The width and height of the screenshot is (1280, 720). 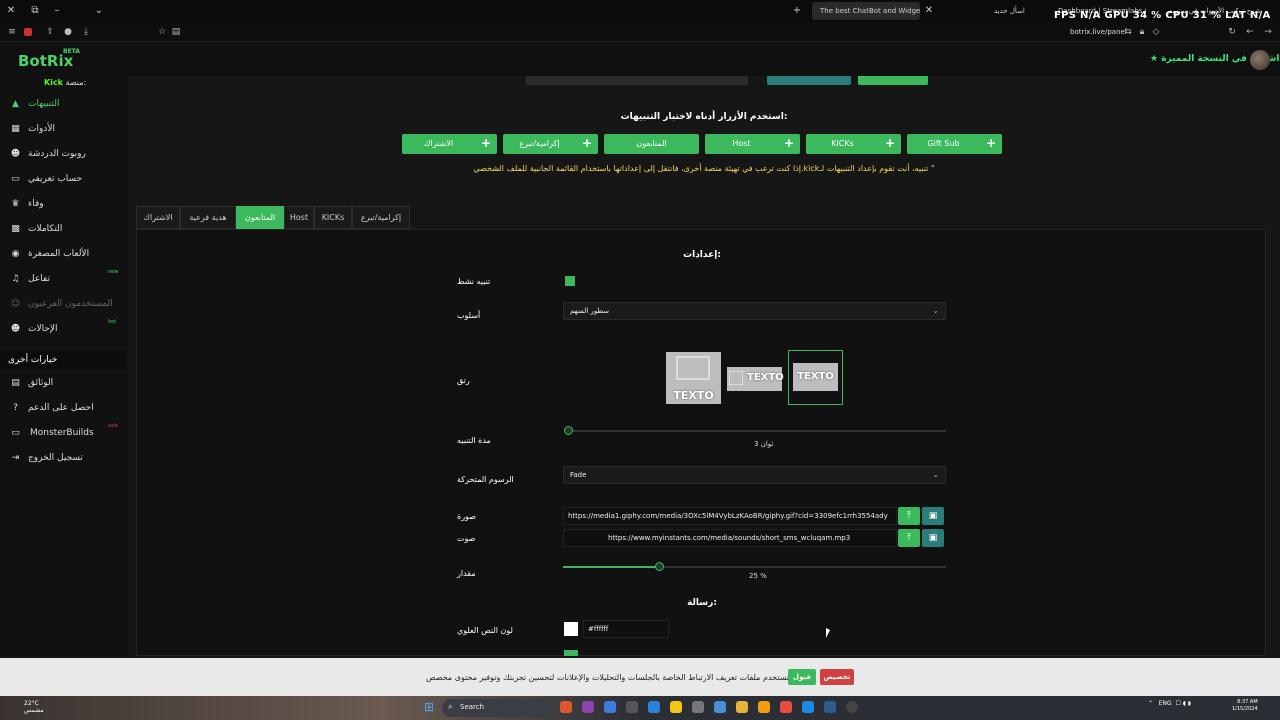 What do you see at coordinates (637, 80) in the screenshot?
I see `partial-input-field` at bounding box center [637, 80].